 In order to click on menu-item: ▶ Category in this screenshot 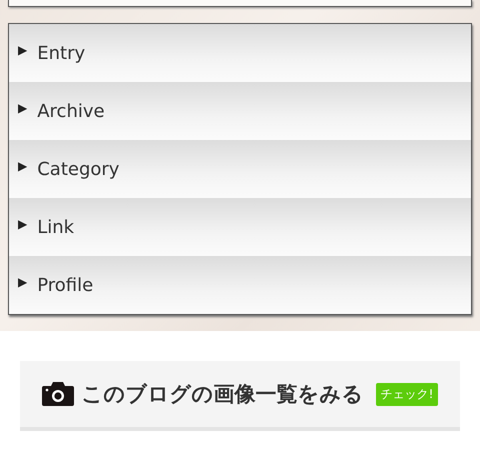, I will do `click(240, 169)`.